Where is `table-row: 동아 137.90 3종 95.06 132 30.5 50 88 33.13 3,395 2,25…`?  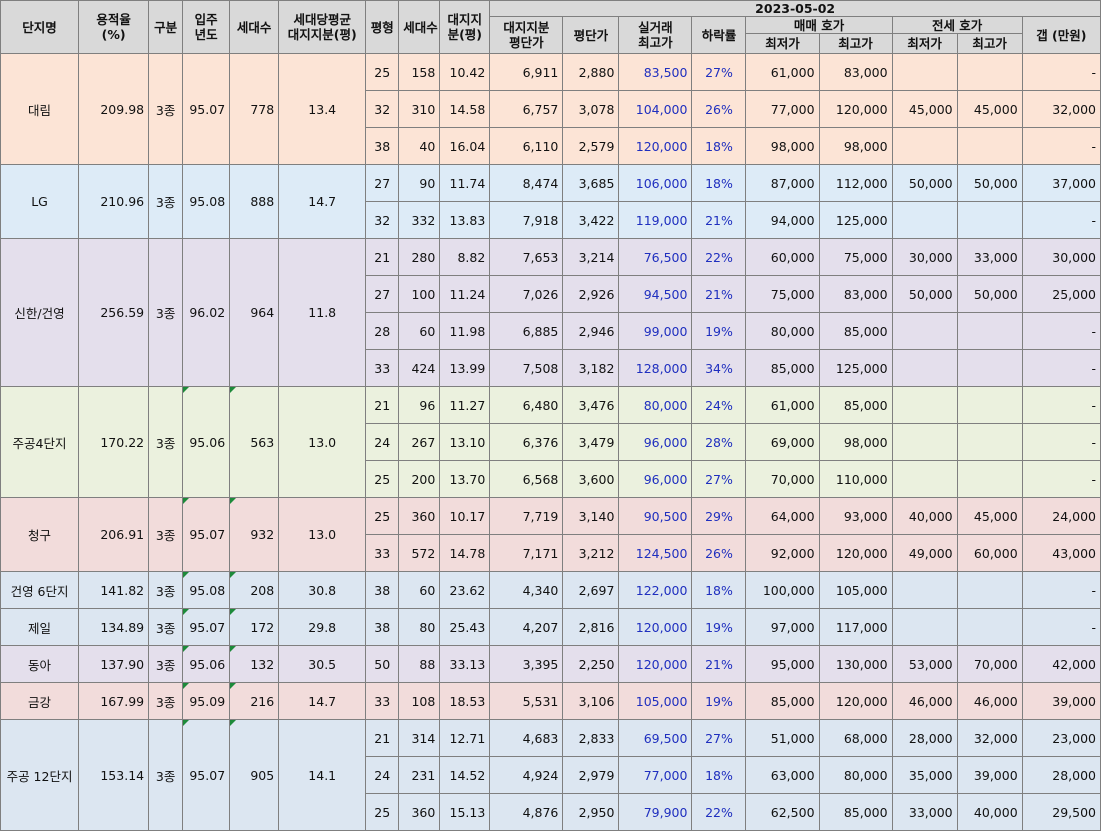 table-row: 동아 137.90 3종 95.06 132 30.5 50 88 33.13 3,395 2,25… is located at coordinates (550, 664).